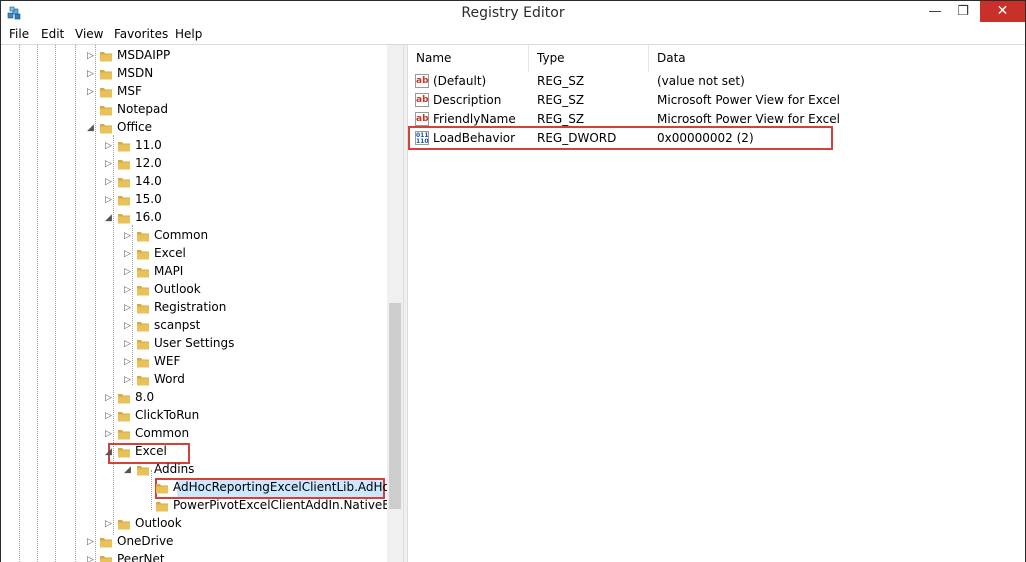 This screenshot has height=562, width=1026. Describe the element at coordinates (963, 11) in the screenshot. I see `restore-button: ❐` at that location.